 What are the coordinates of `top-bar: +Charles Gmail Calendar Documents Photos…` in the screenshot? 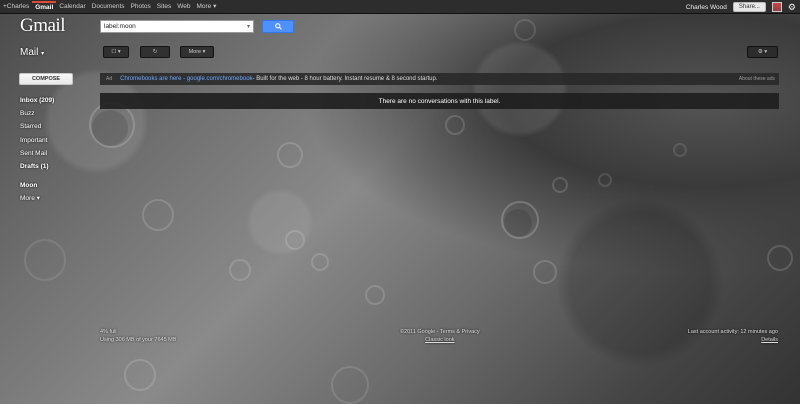 It's located at (400, 7).